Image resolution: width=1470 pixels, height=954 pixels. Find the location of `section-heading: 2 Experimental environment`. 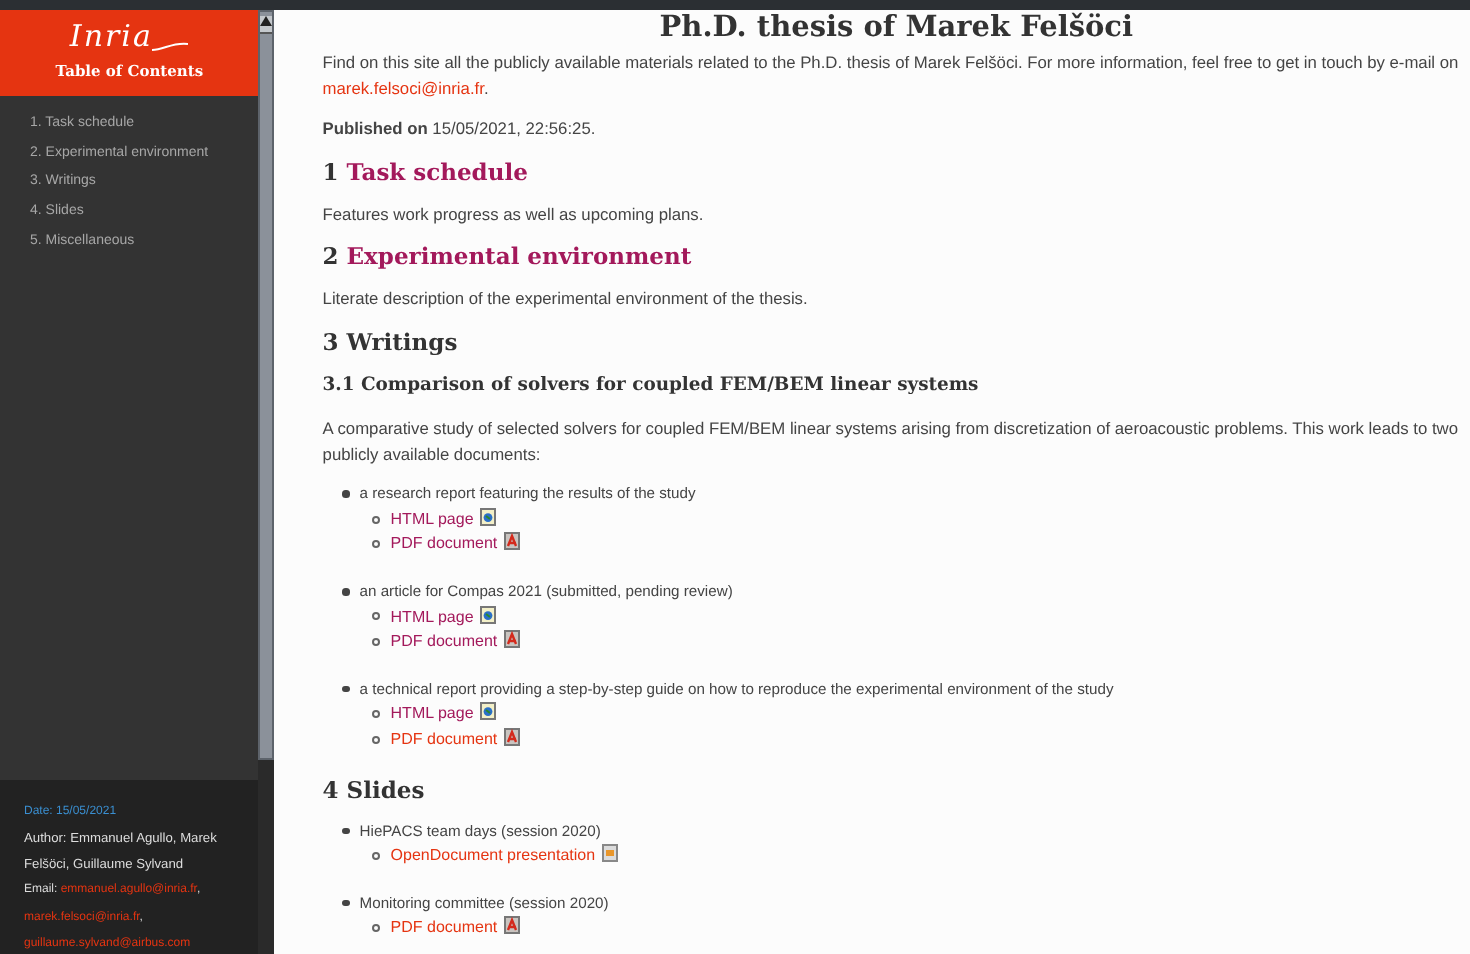

section-heading: 2 Experimental environment is located at coordinates (508, 257).